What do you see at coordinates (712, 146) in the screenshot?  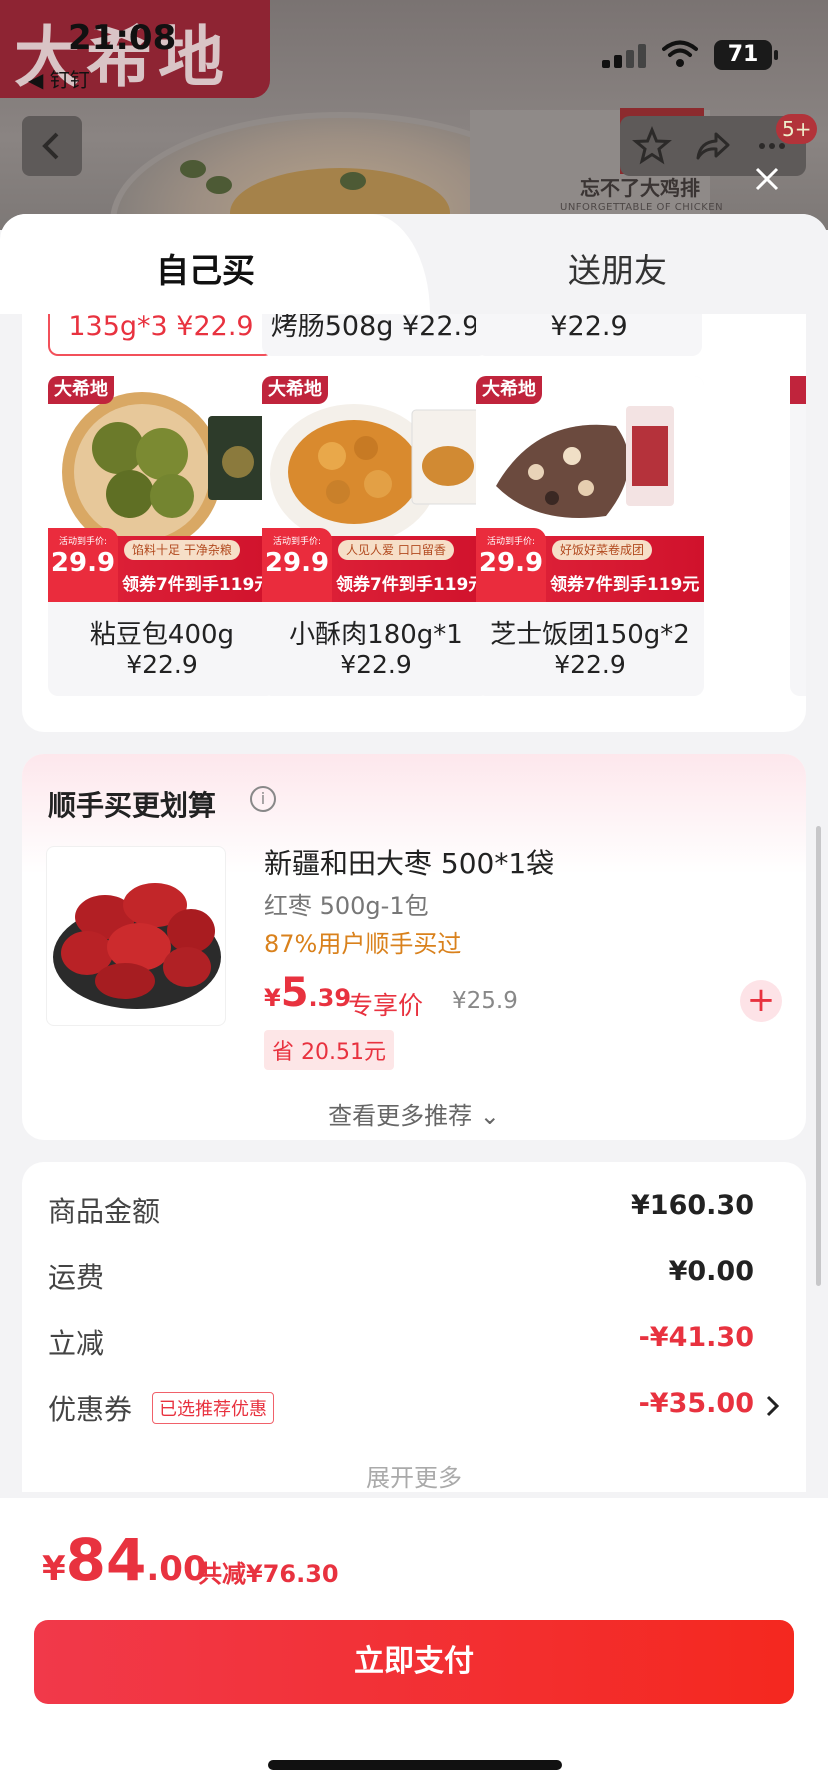 I see `share-icon` at bounding box center [712, 146].